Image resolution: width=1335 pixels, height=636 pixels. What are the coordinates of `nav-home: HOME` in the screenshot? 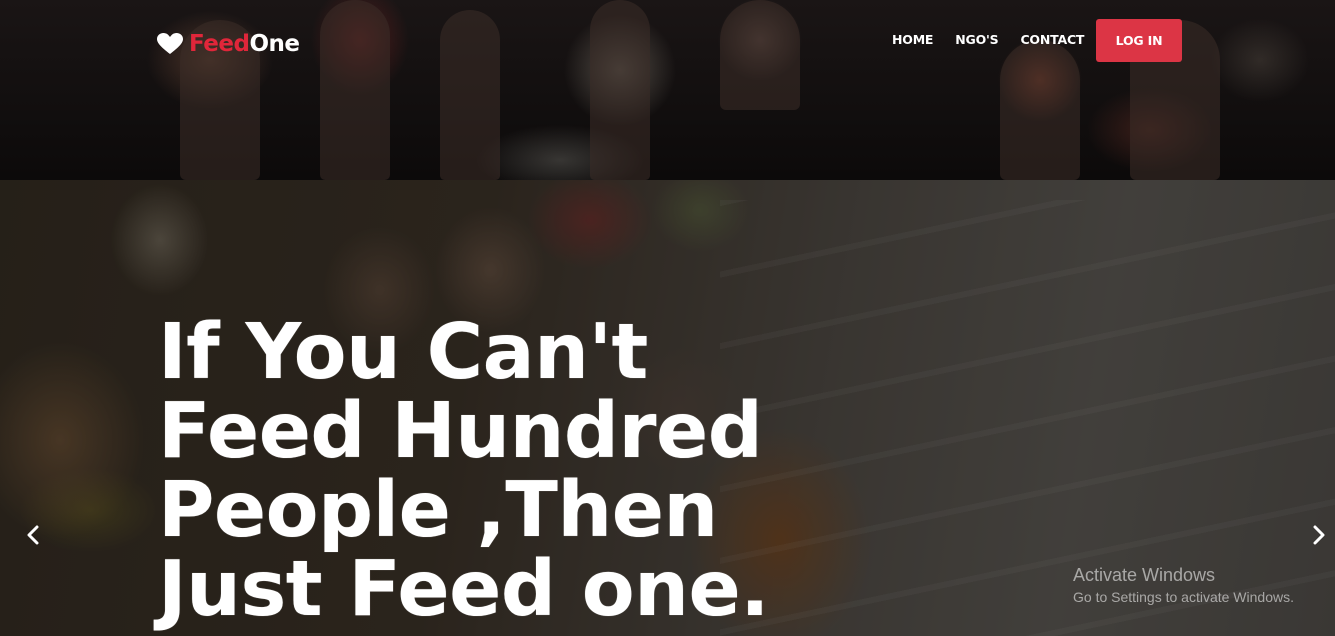 It's located at (912, 39).